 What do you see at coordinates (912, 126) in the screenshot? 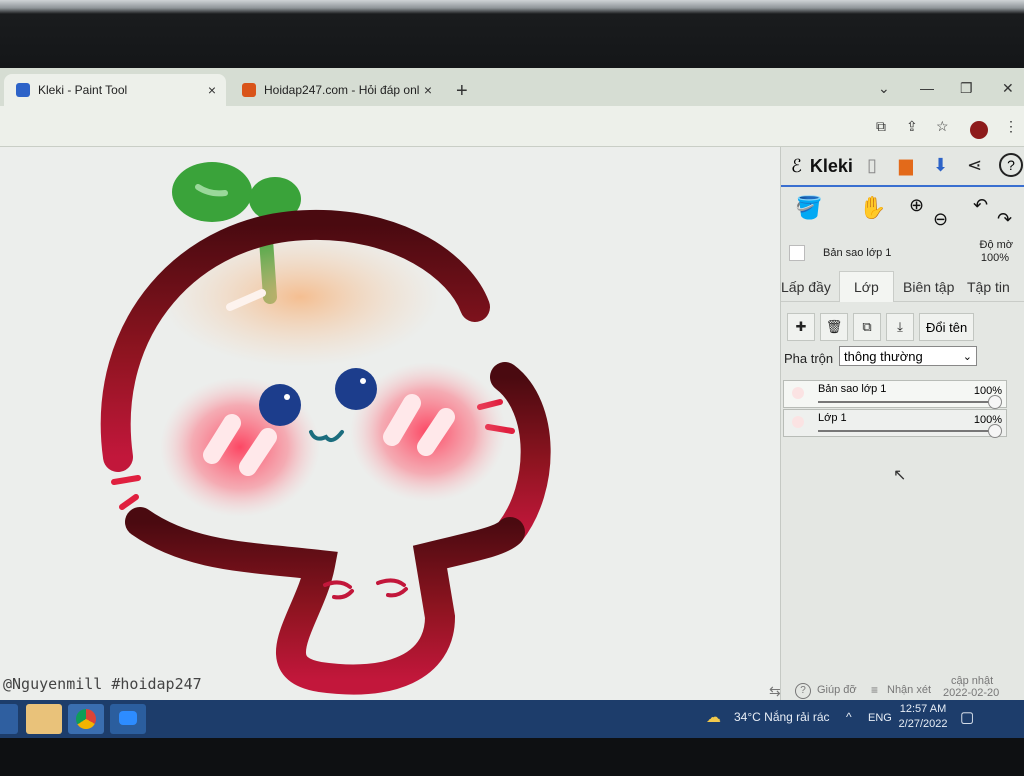
I see `share-icon: ⇪` at bounding box center [912, 126].